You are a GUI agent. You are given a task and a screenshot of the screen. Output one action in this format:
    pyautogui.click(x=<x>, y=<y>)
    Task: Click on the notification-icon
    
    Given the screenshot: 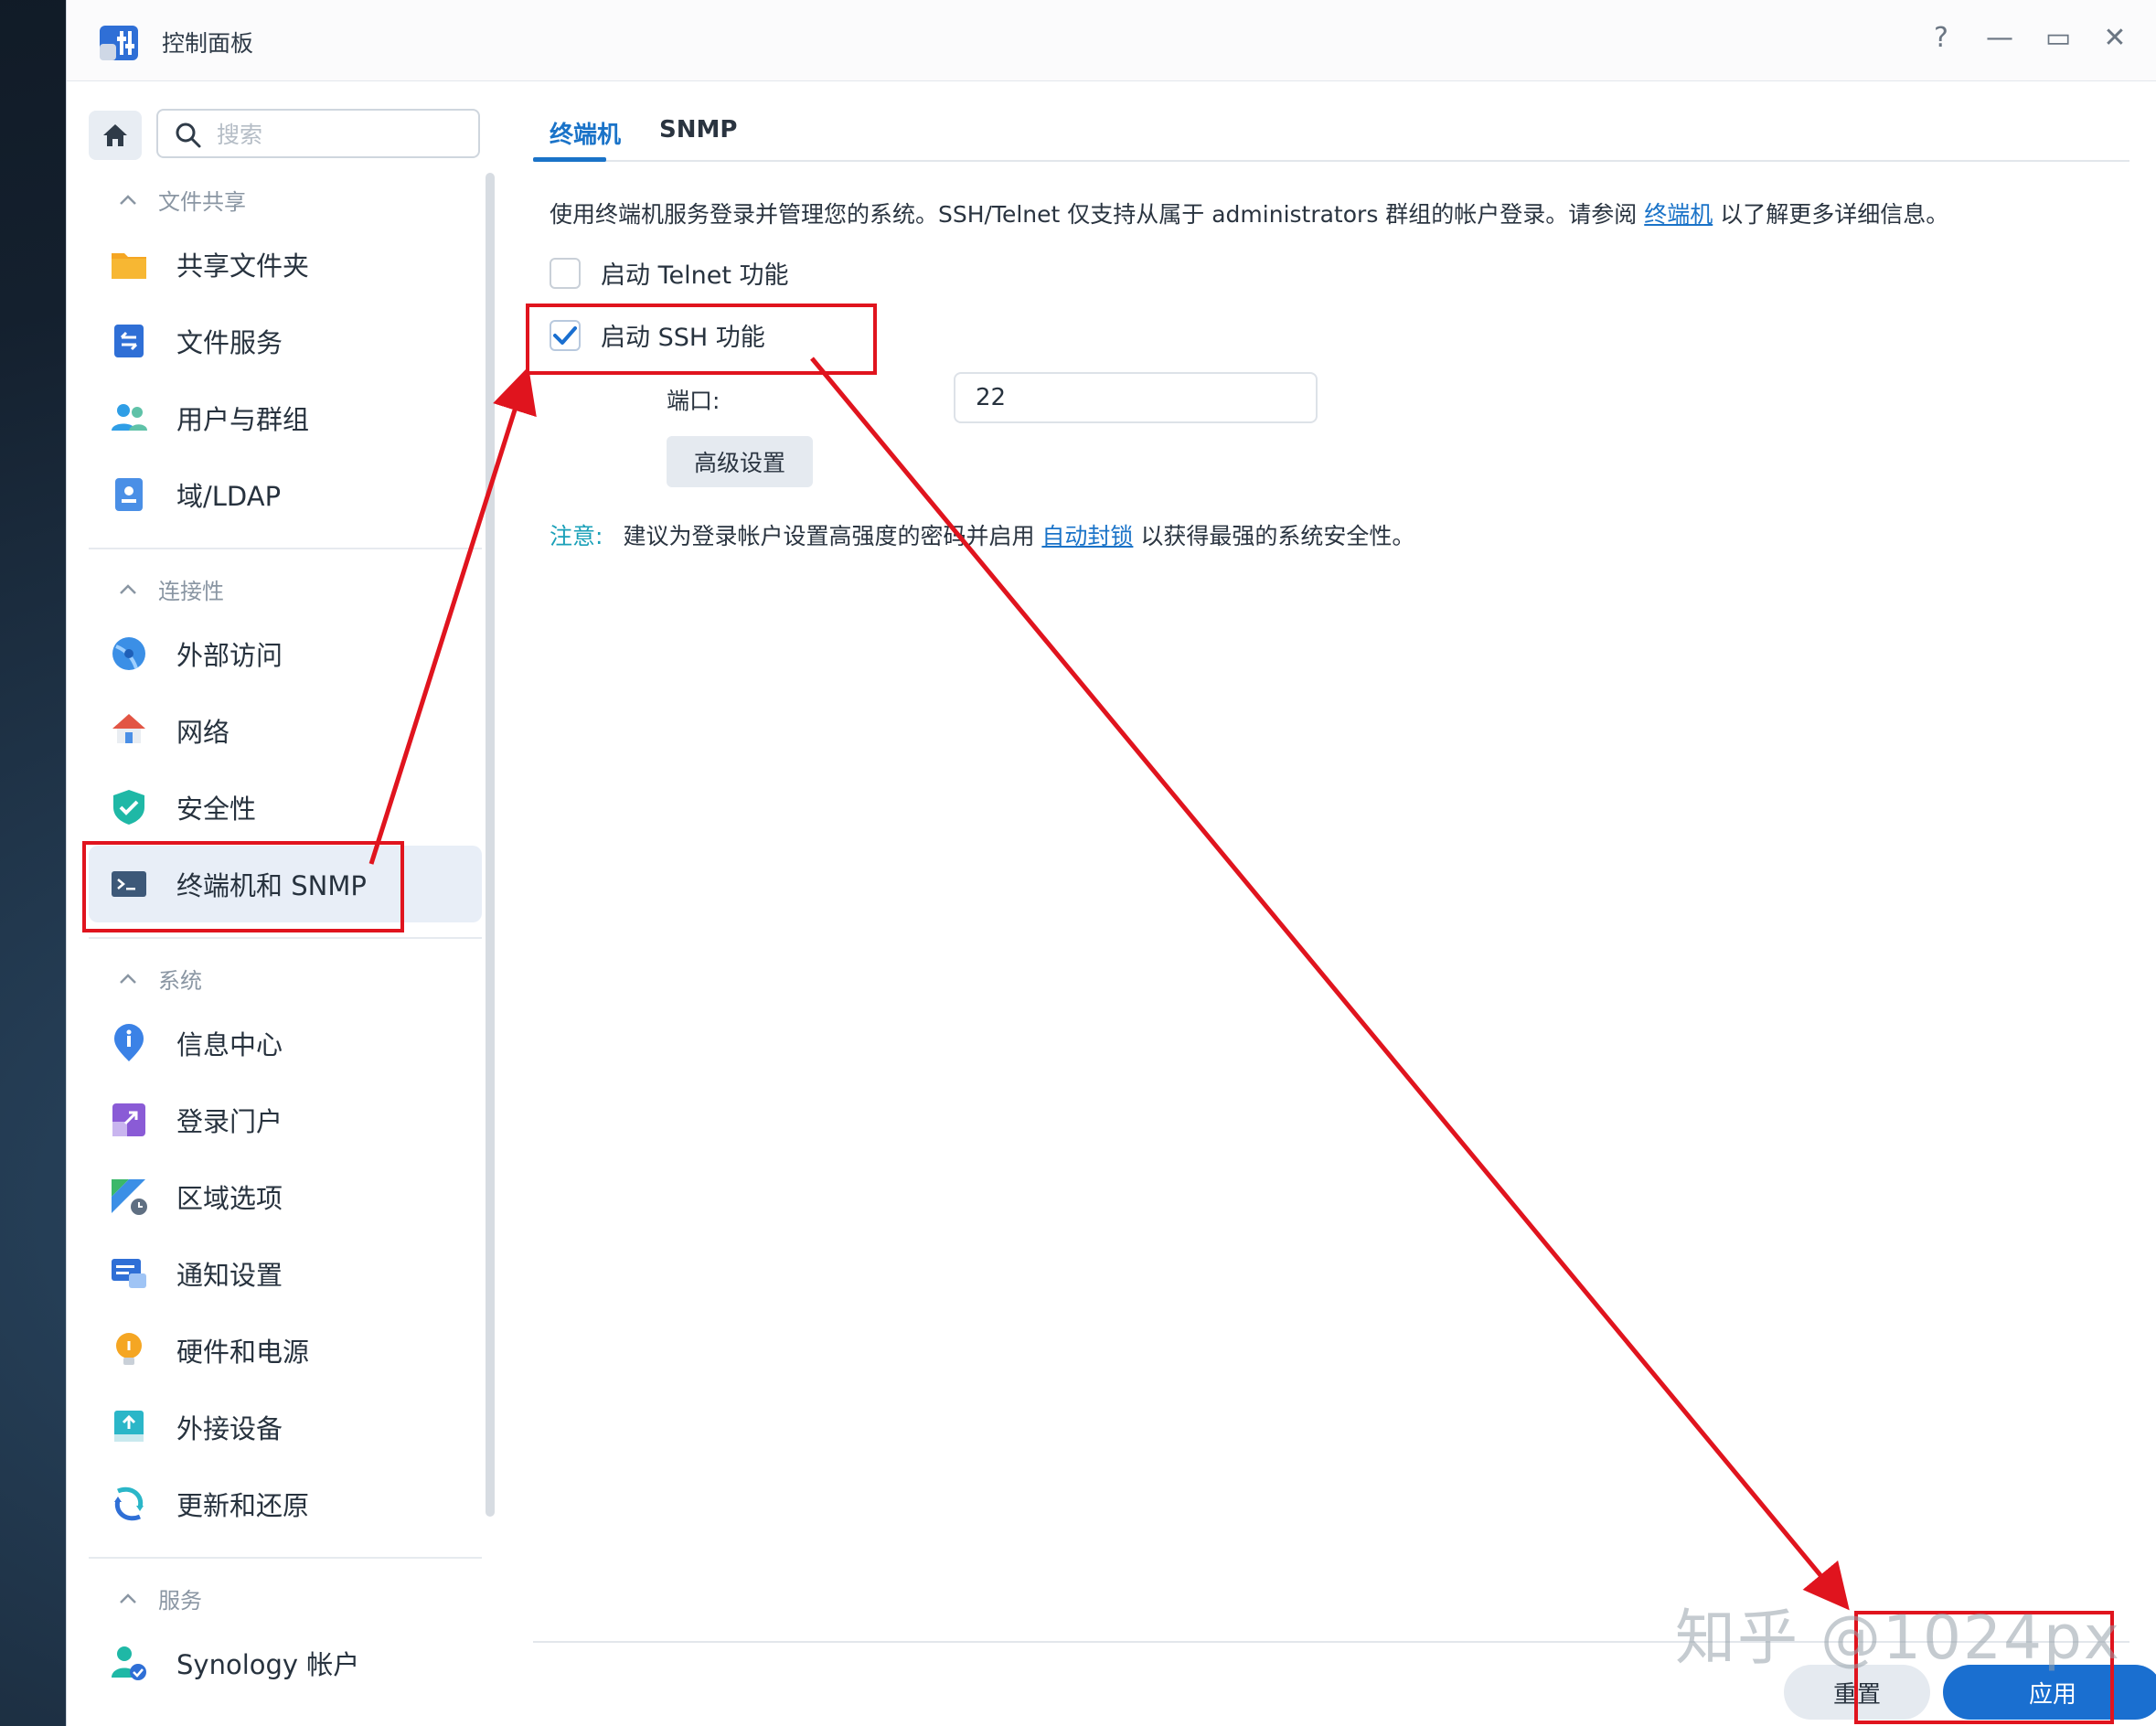 What is the action you would take?
    pyautogui.click(x=129, y=1273)
    